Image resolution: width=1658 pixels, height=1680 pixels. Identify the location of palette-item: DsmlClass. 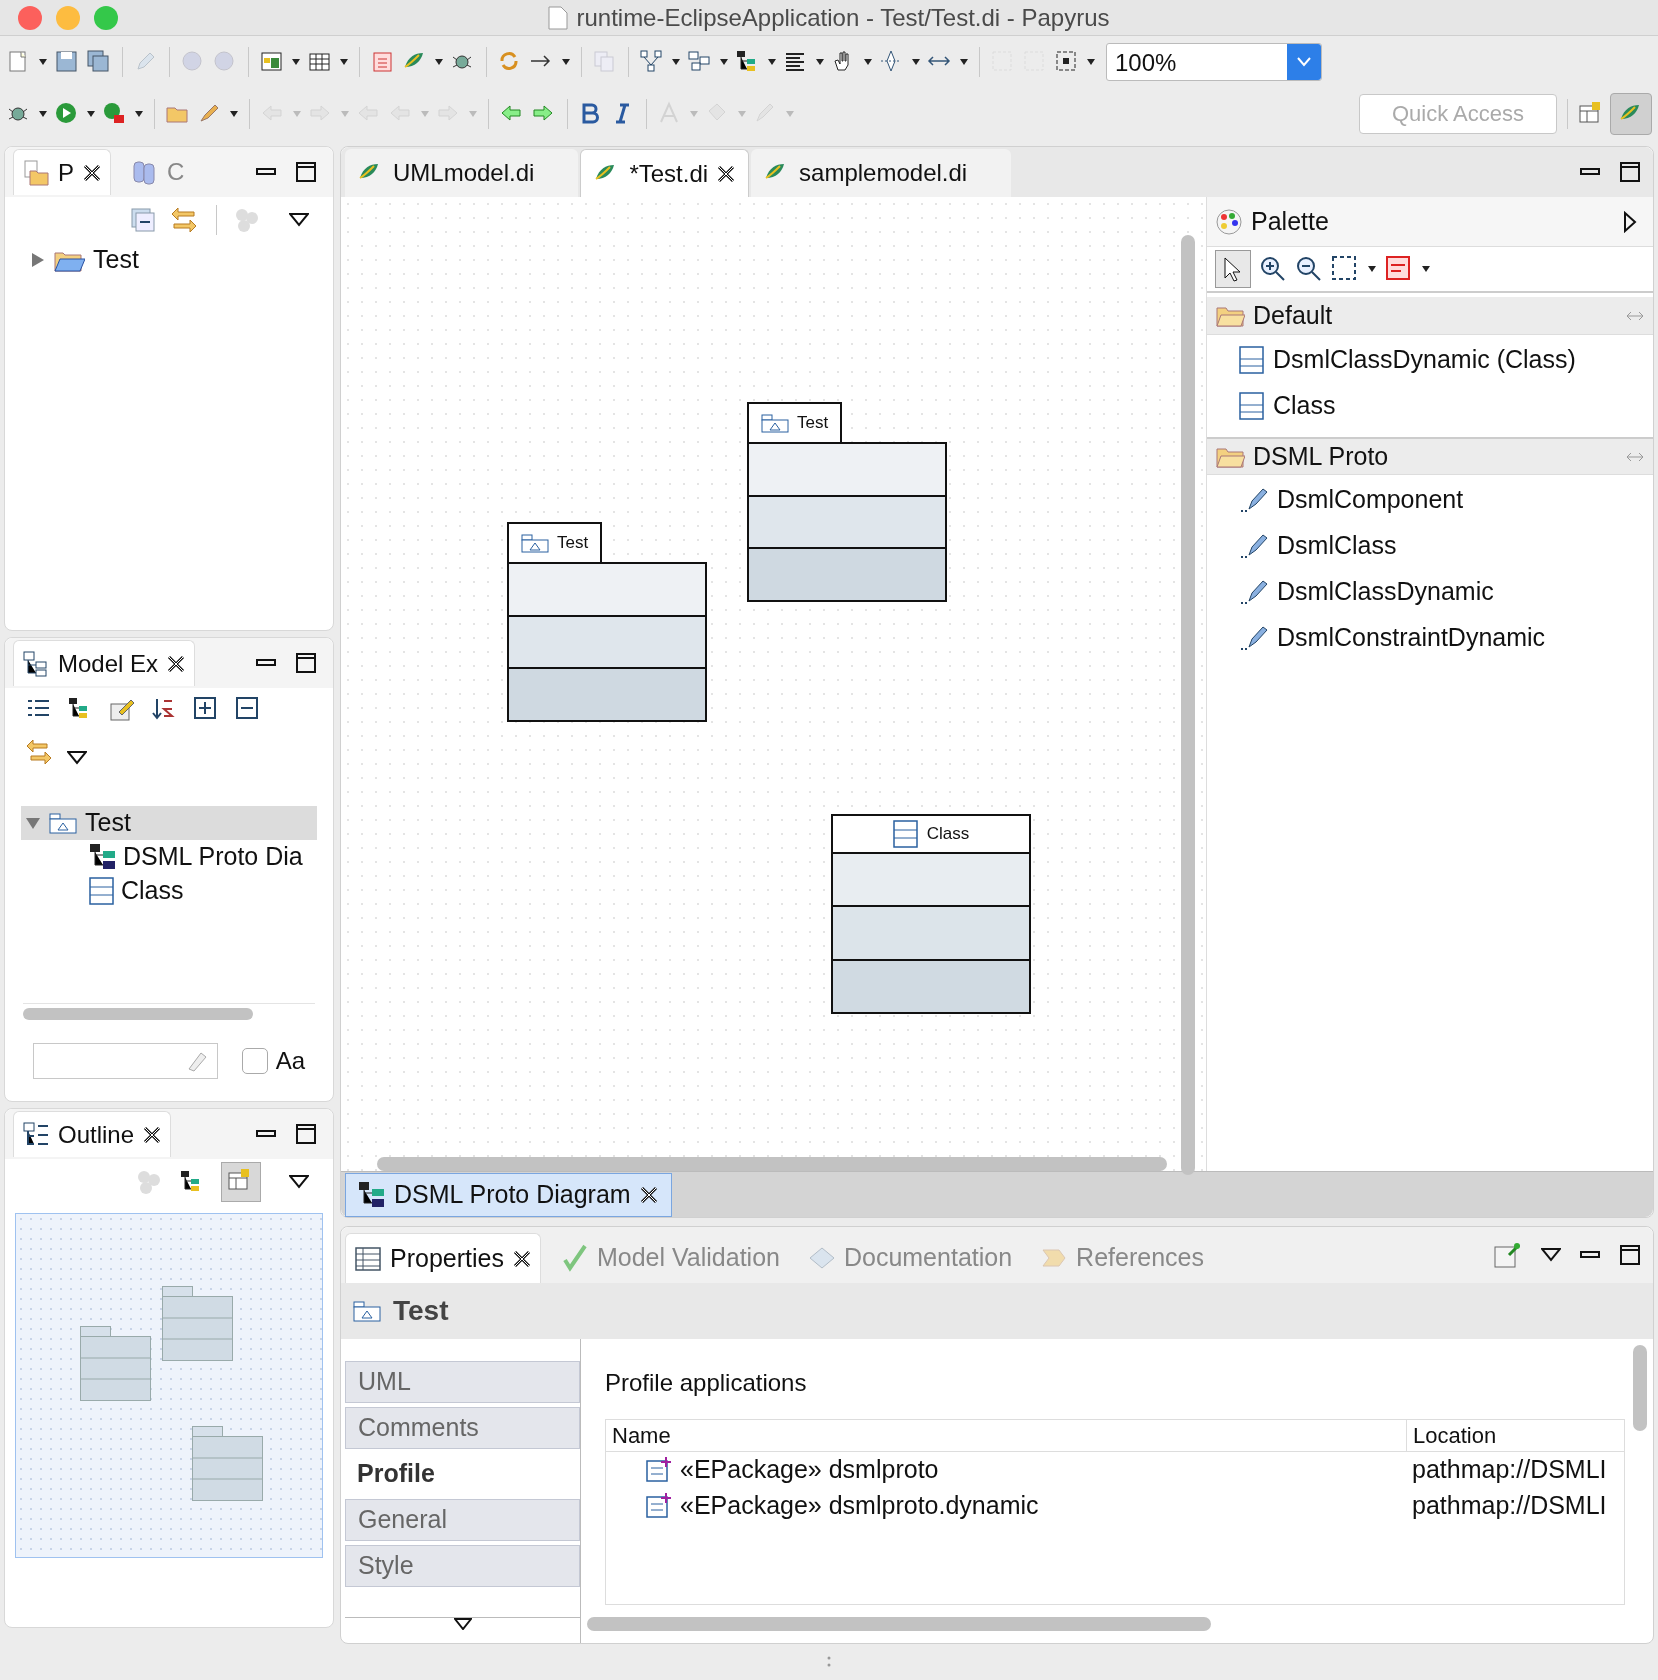
(1430, 546).